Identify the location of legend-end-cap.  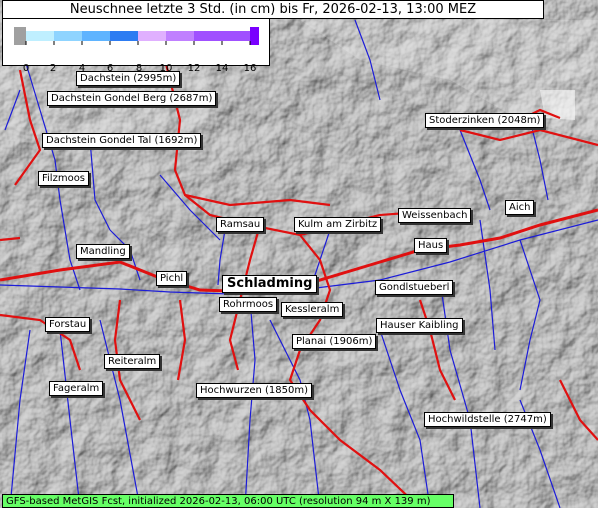
(254, 36).